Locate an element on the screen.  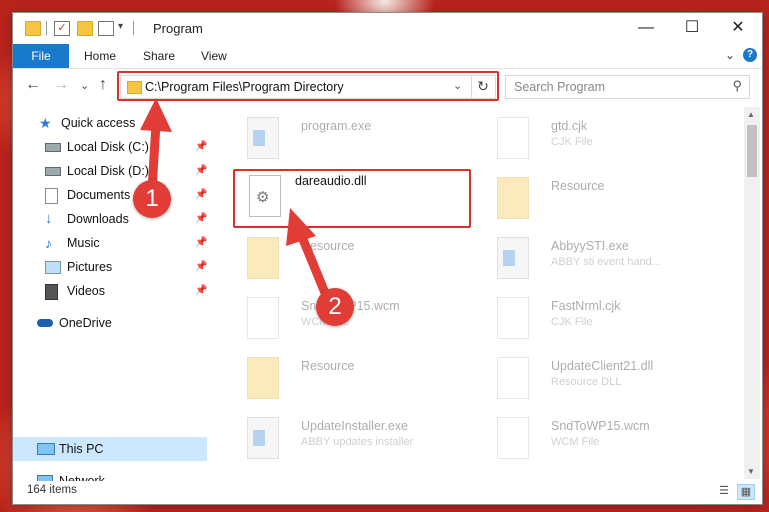
step-1-badge: 1 is located at coordinates (152, 199).